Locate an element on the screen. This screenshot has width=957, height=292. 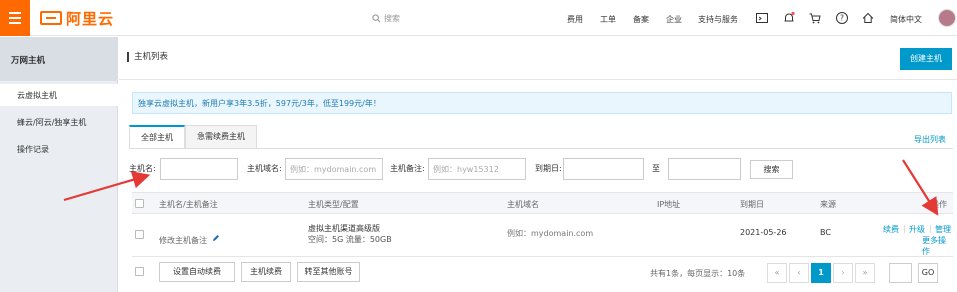
nav-icp: 备案 is located at coordinates (641, 19).